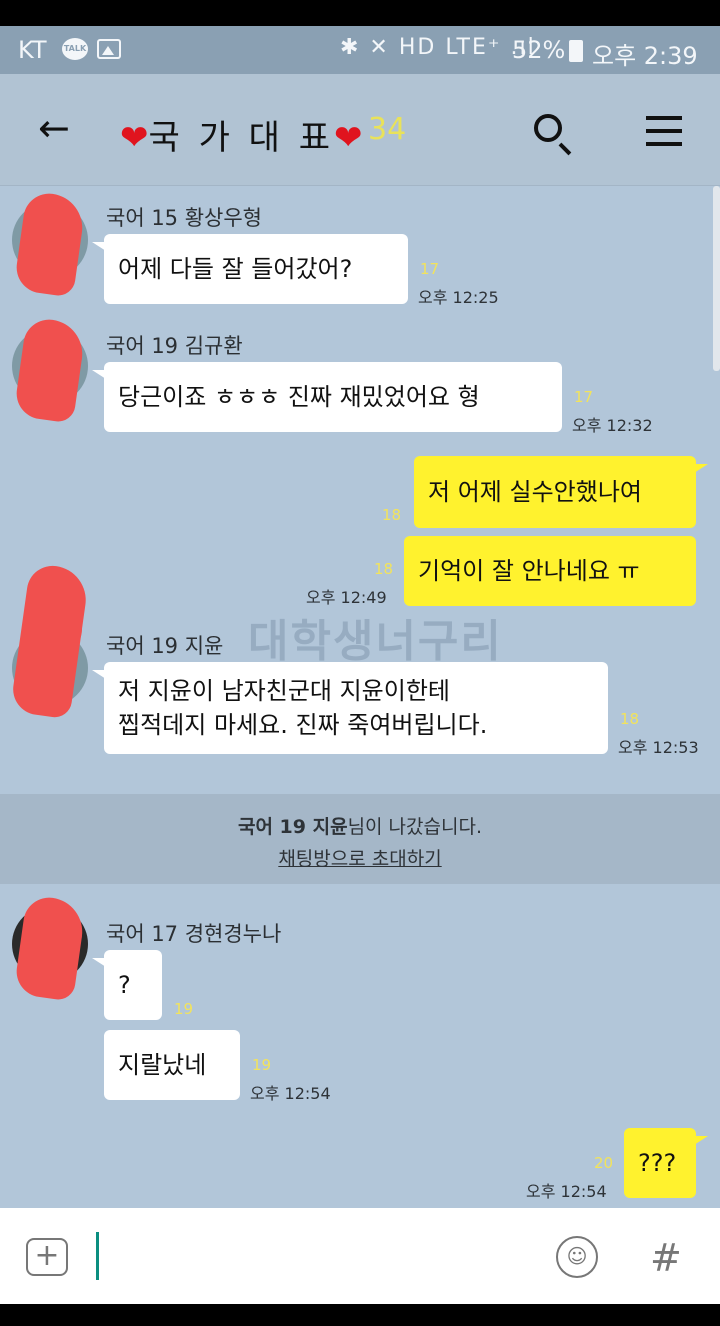 The width and height of the screenshot is (720, 1326). Describe the element at coordinates (438, 47) in the screenshot. I see `system-icons: ✱ ✕ HD LTE⁺ .ıl` at that location.